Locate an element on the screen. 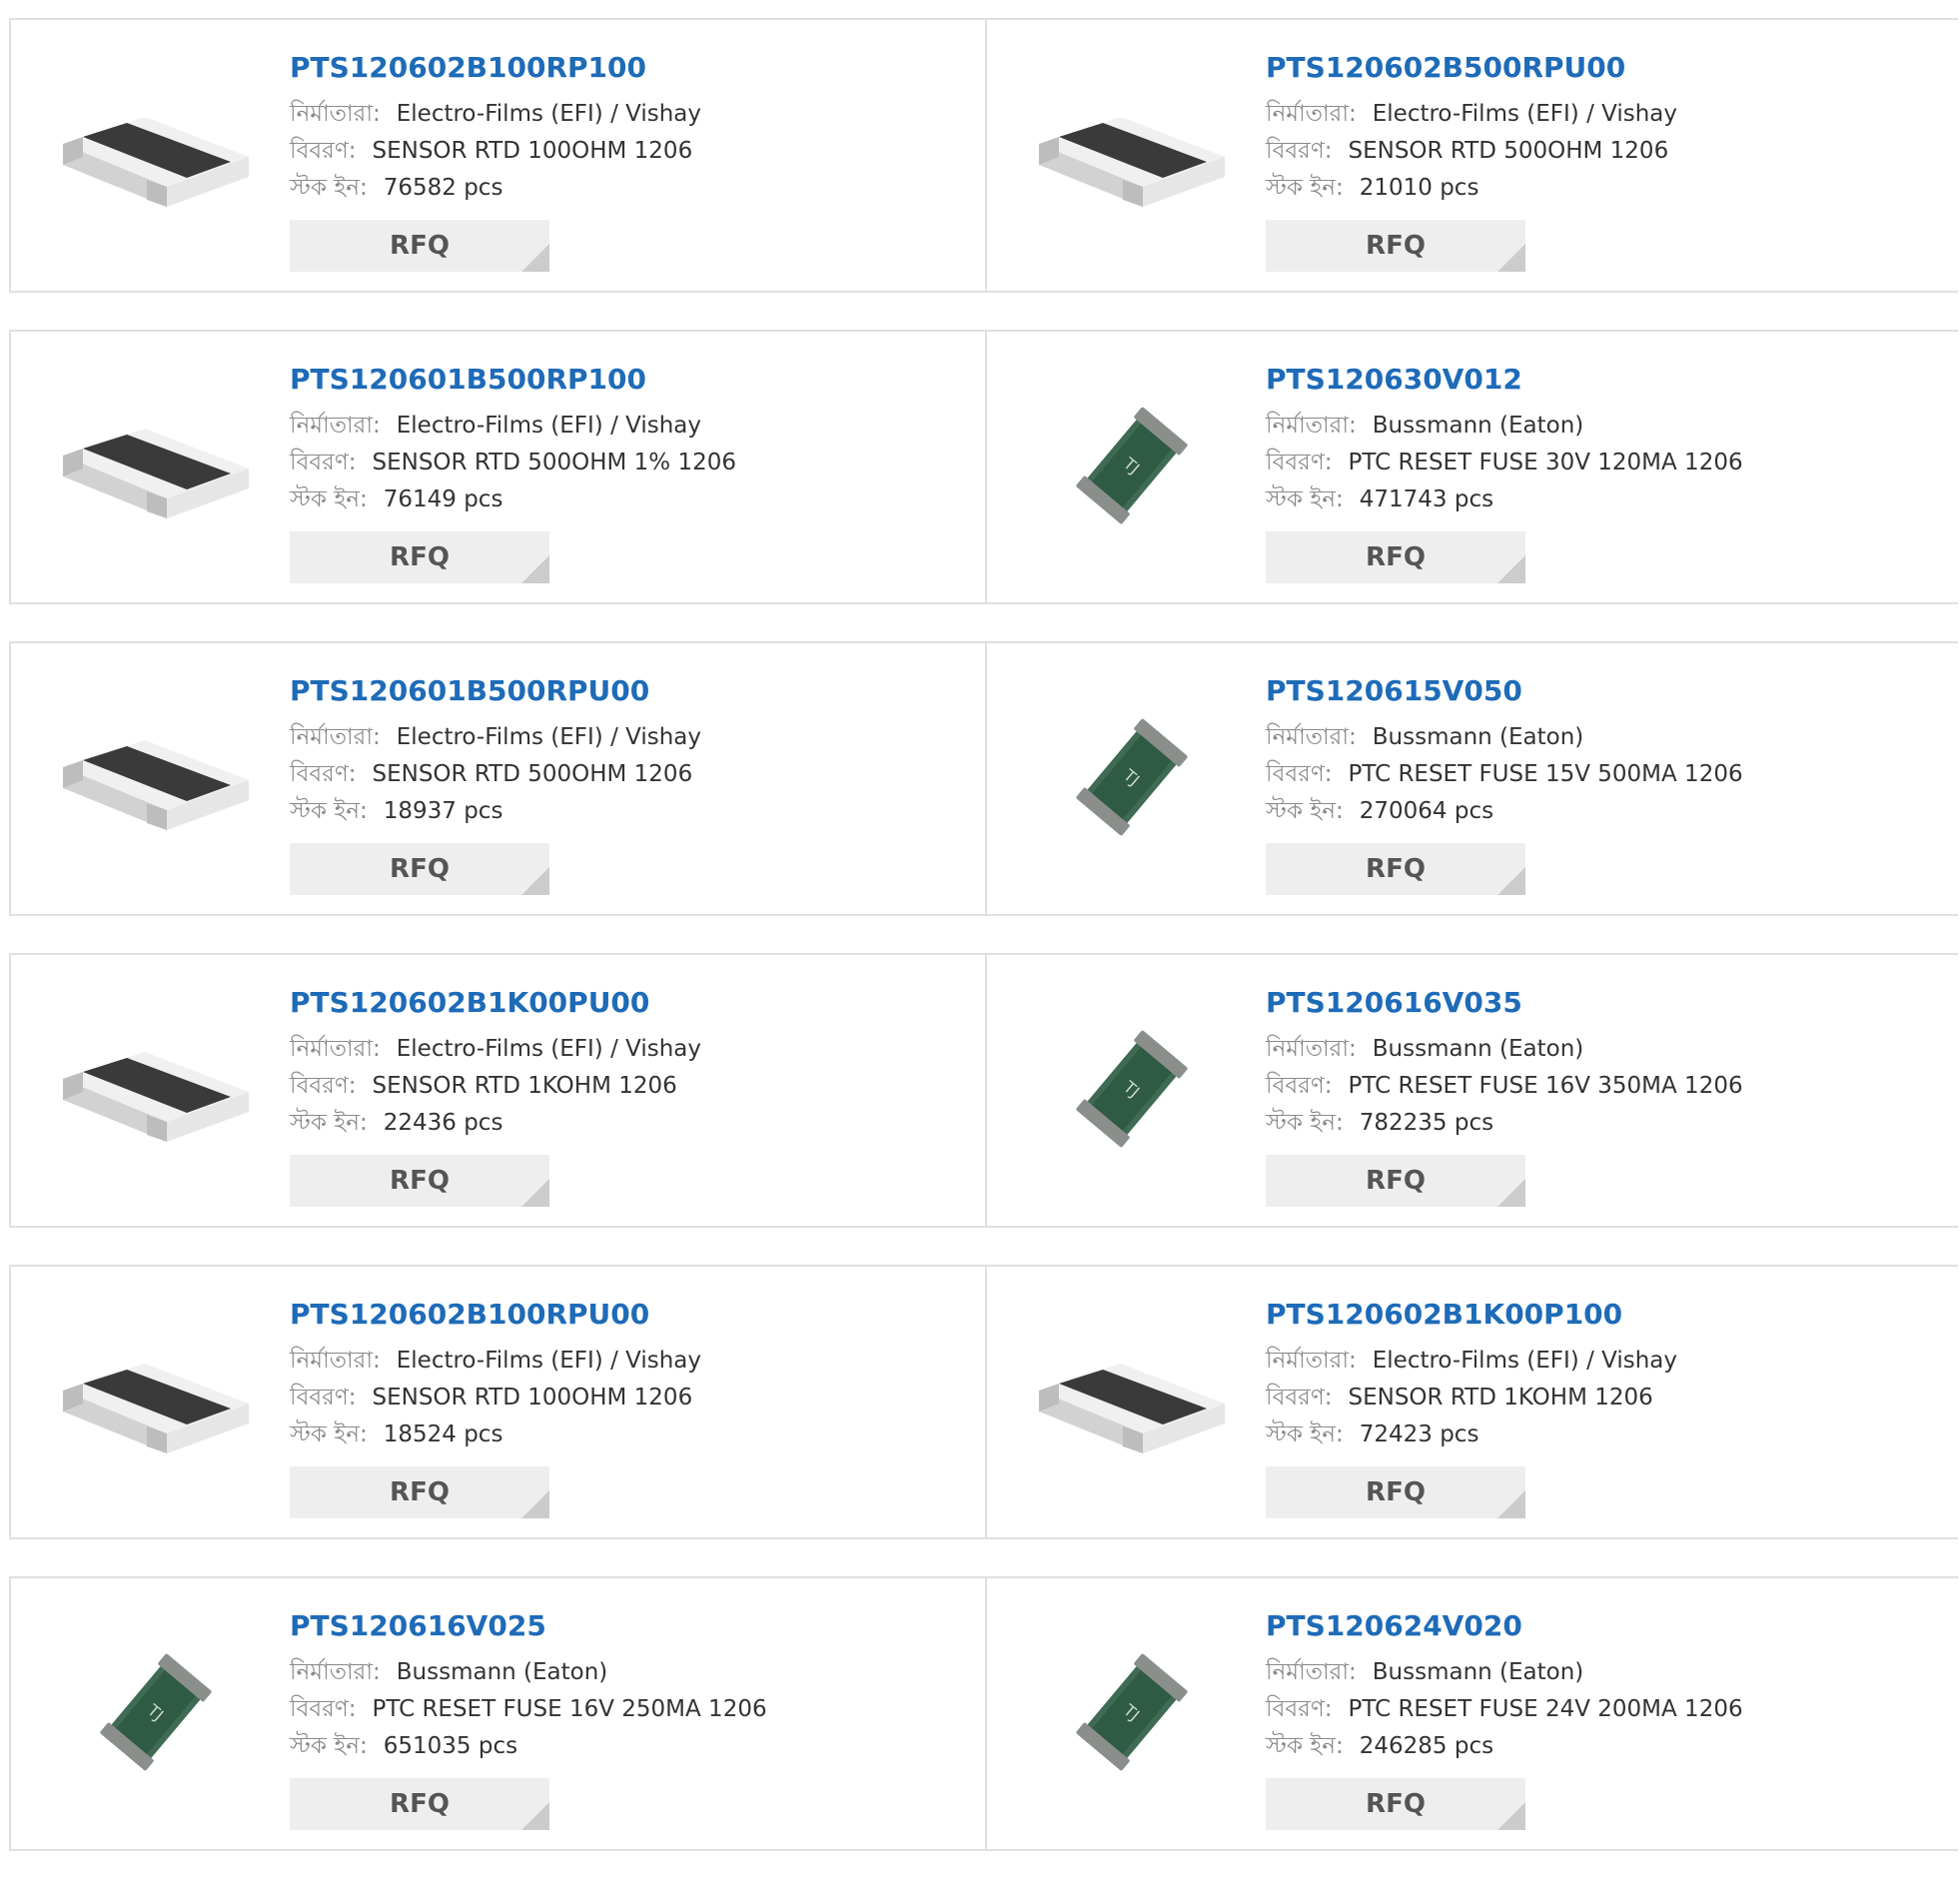 This screenshot has width=1960, height=1888. part-number-link: PTS120616V035 is located at coordinates (1607, 1003).